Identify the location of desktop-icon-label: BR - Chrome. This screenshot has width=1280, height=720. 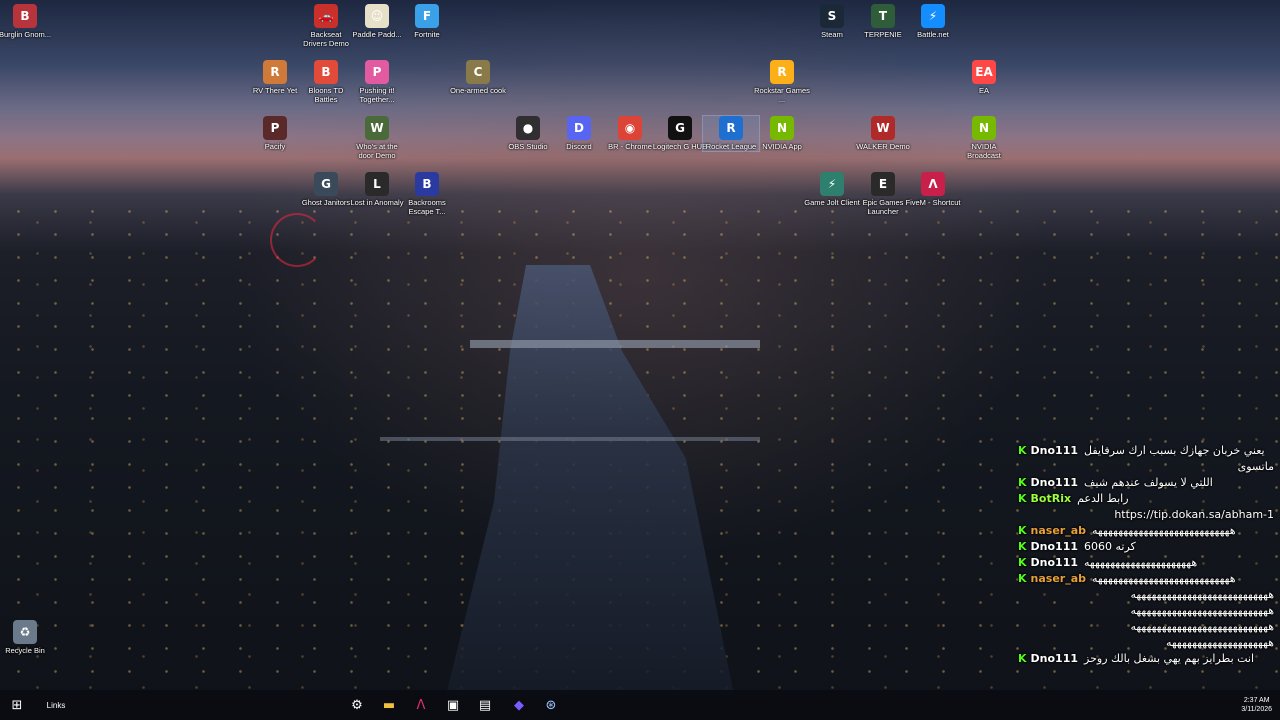
(630, 146).